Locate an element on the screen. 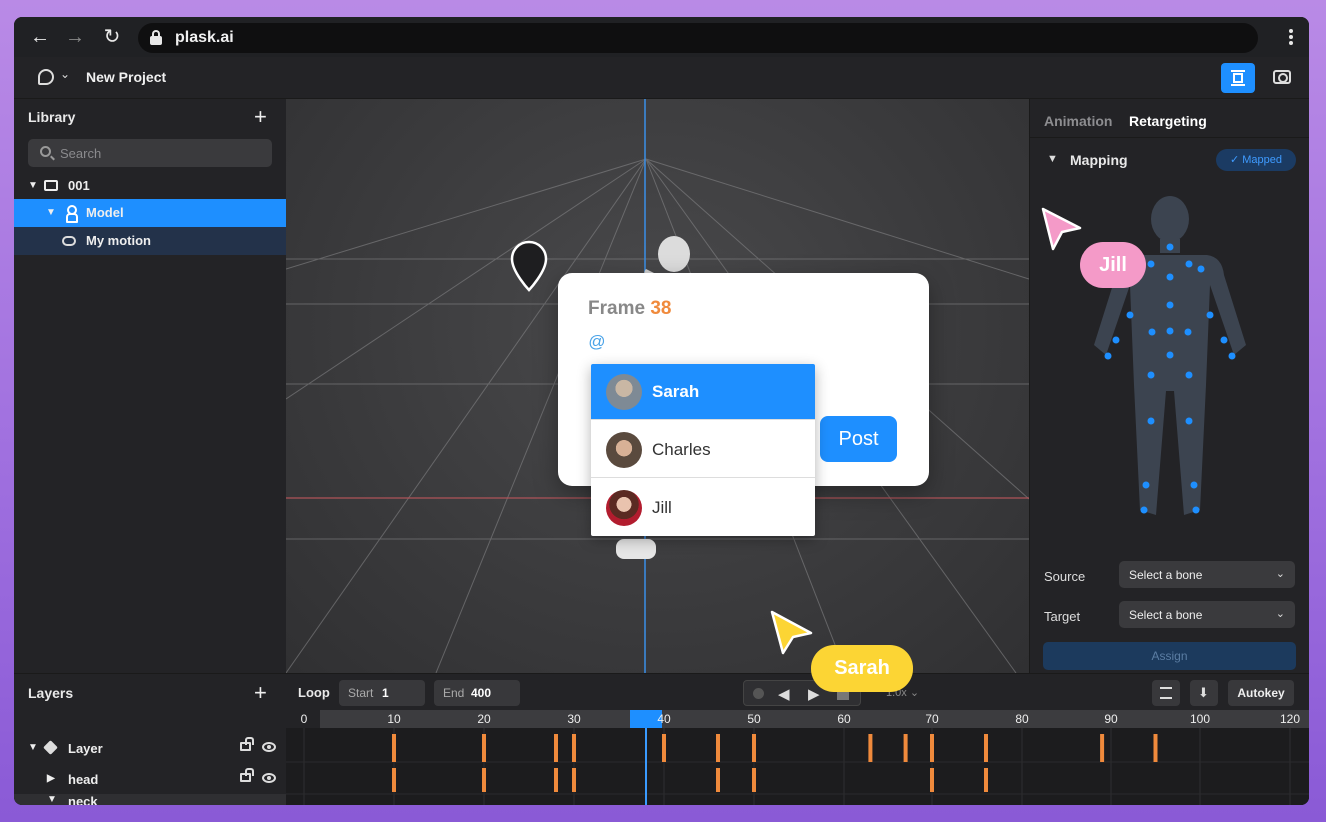  add-icon: + is located at coordinates (260, 117).